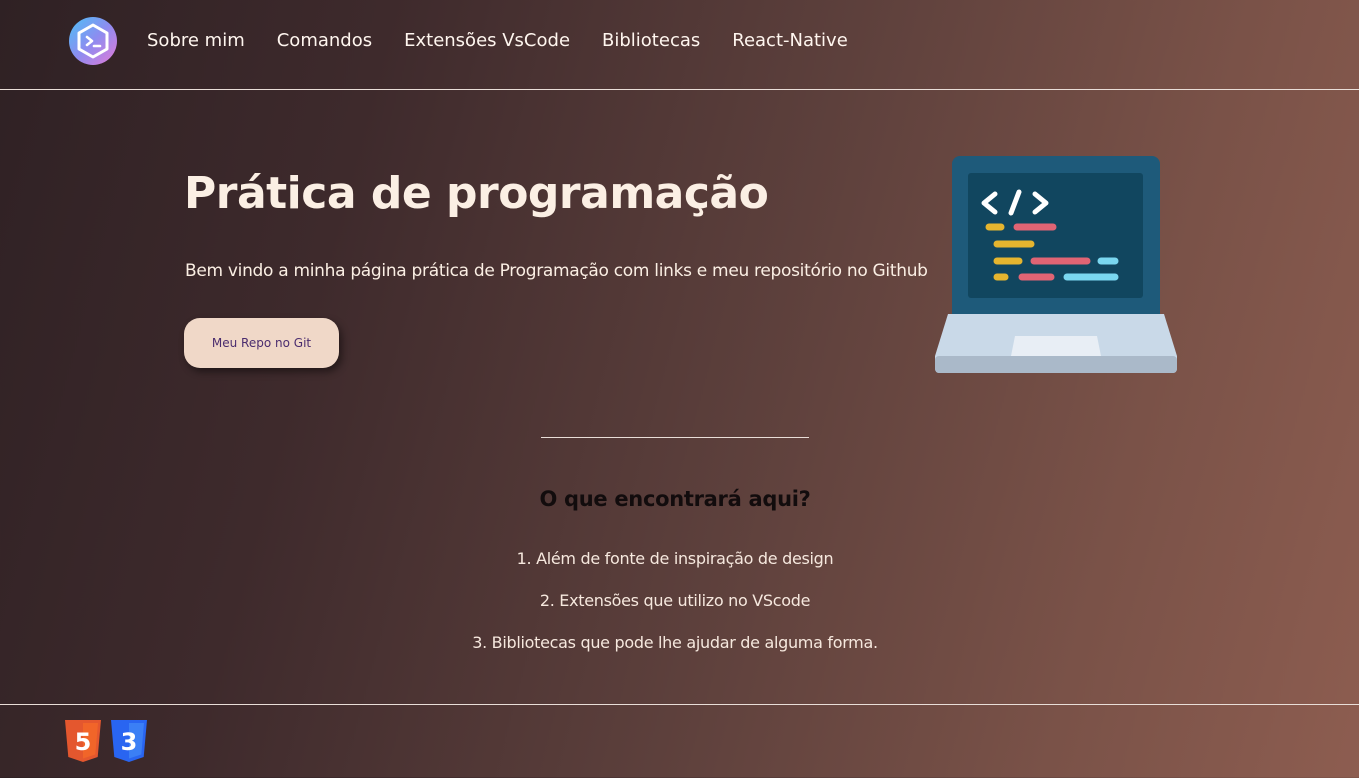 Image resolution: width=1359 pixels, height=778 pixels. What do you see at coordinates (679, 741) in the screenshot?
I see `footer: 5 3` at bounding box center [679, 741].